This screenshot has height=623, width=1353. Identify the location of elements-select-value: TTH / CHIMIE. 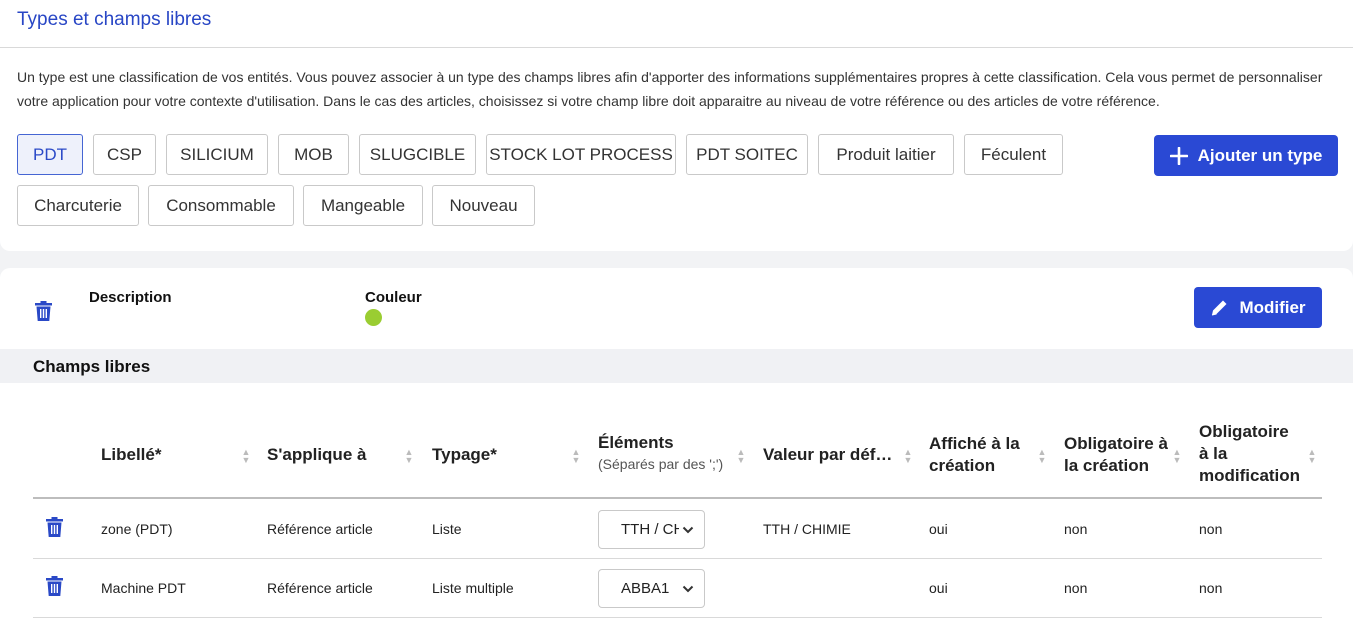
(650, 529).